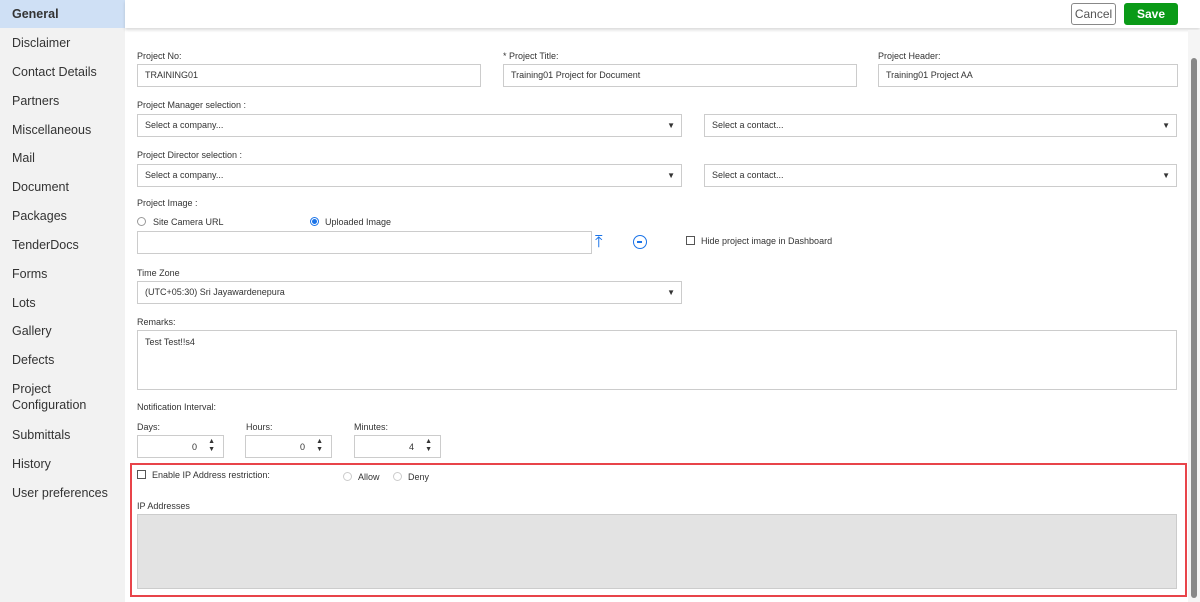 The image size is (1200, 602). Describe the element at coordinates (62, 435) in the screenshot. I see `sidebar-item-submittals: Submittals` at that location.